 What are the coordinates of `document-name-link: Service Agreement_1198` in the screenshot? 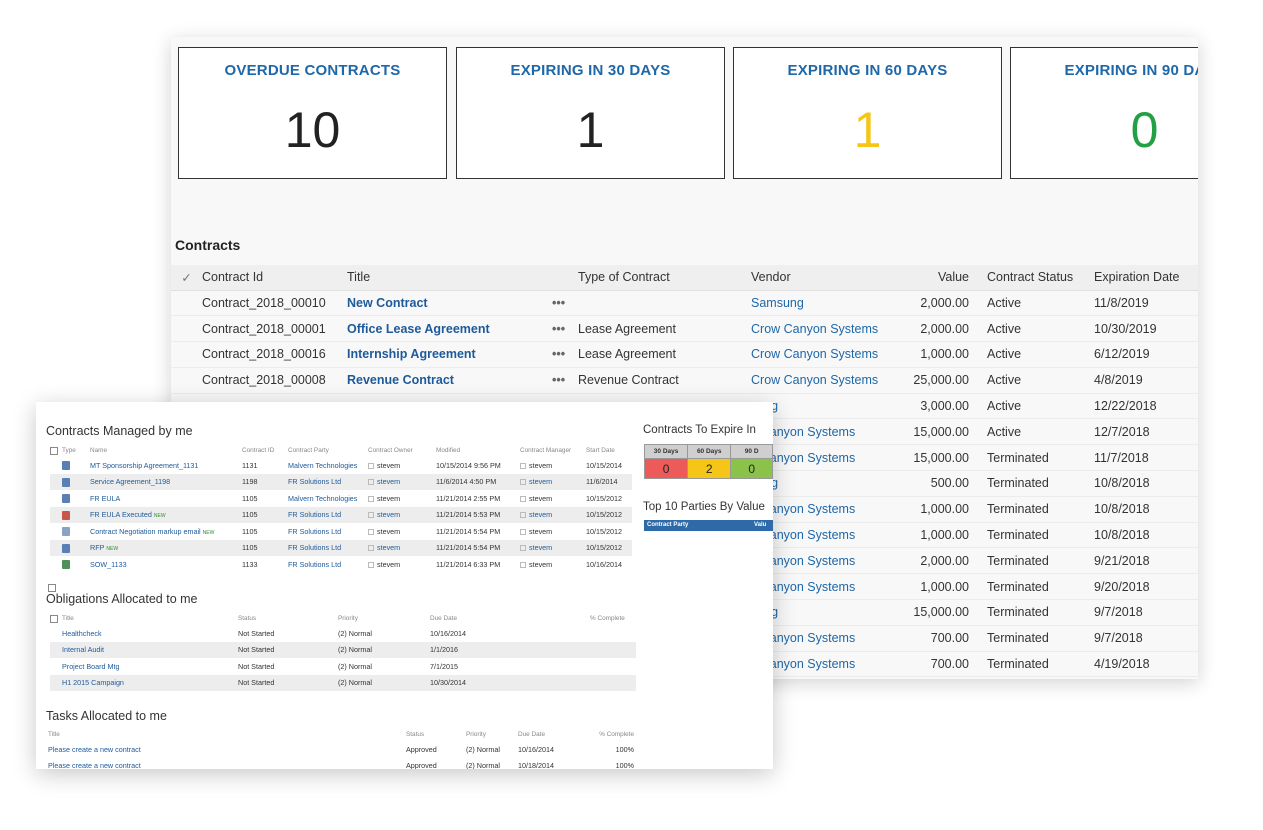 It's located at (130, 481).